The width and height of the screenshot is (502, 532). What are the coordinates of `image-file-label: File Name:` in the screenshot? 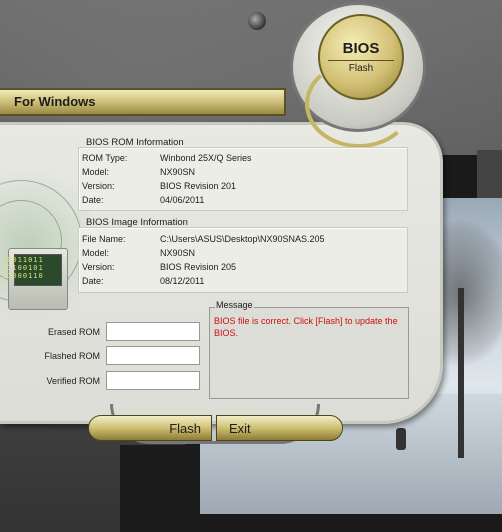 It's located at (104, 239).